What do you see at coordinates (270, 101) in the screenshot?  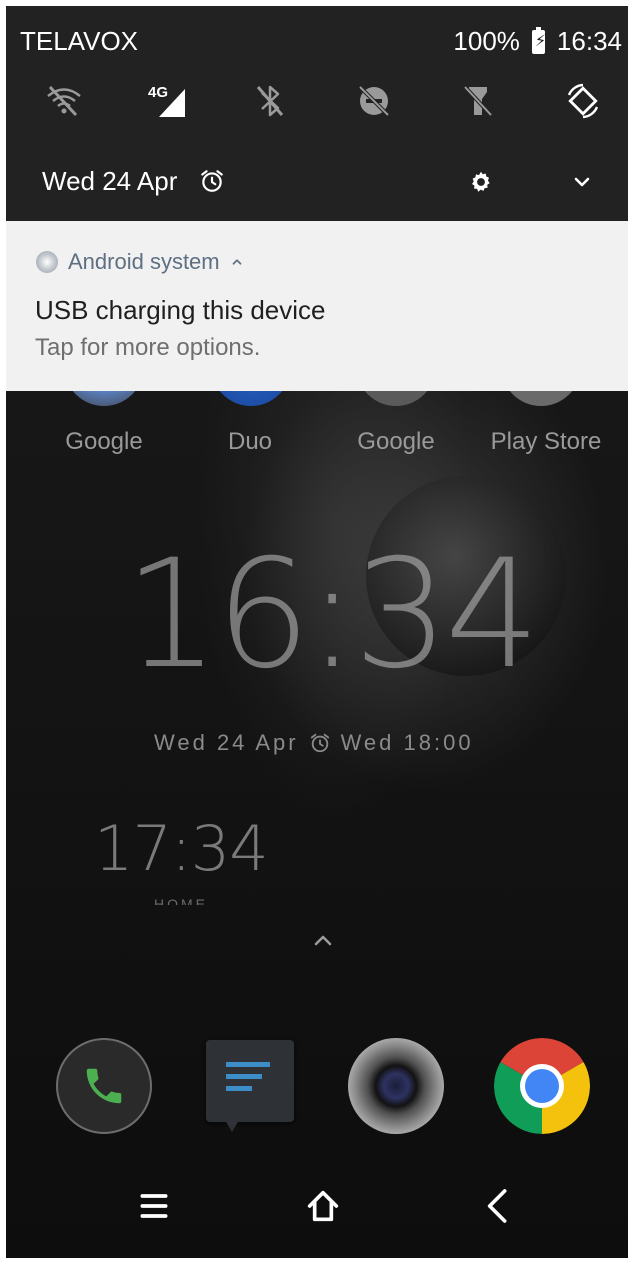 I see `bluetooth-off-icon` at bounding box center [270, 101].